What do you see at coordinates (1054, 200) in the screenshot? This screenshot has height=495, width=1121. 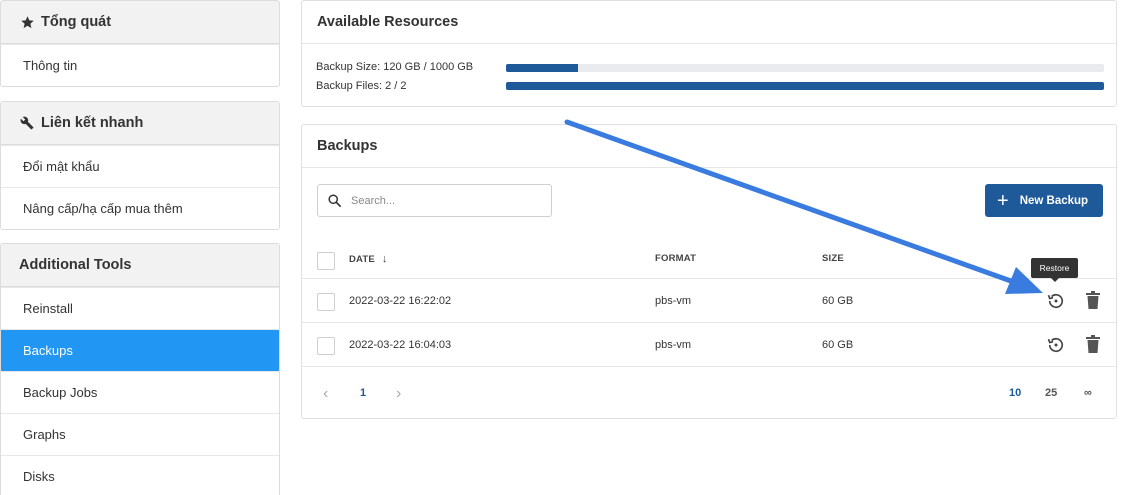 I see `new-backup-label: New Backup` at bounding box center [1054, 200].